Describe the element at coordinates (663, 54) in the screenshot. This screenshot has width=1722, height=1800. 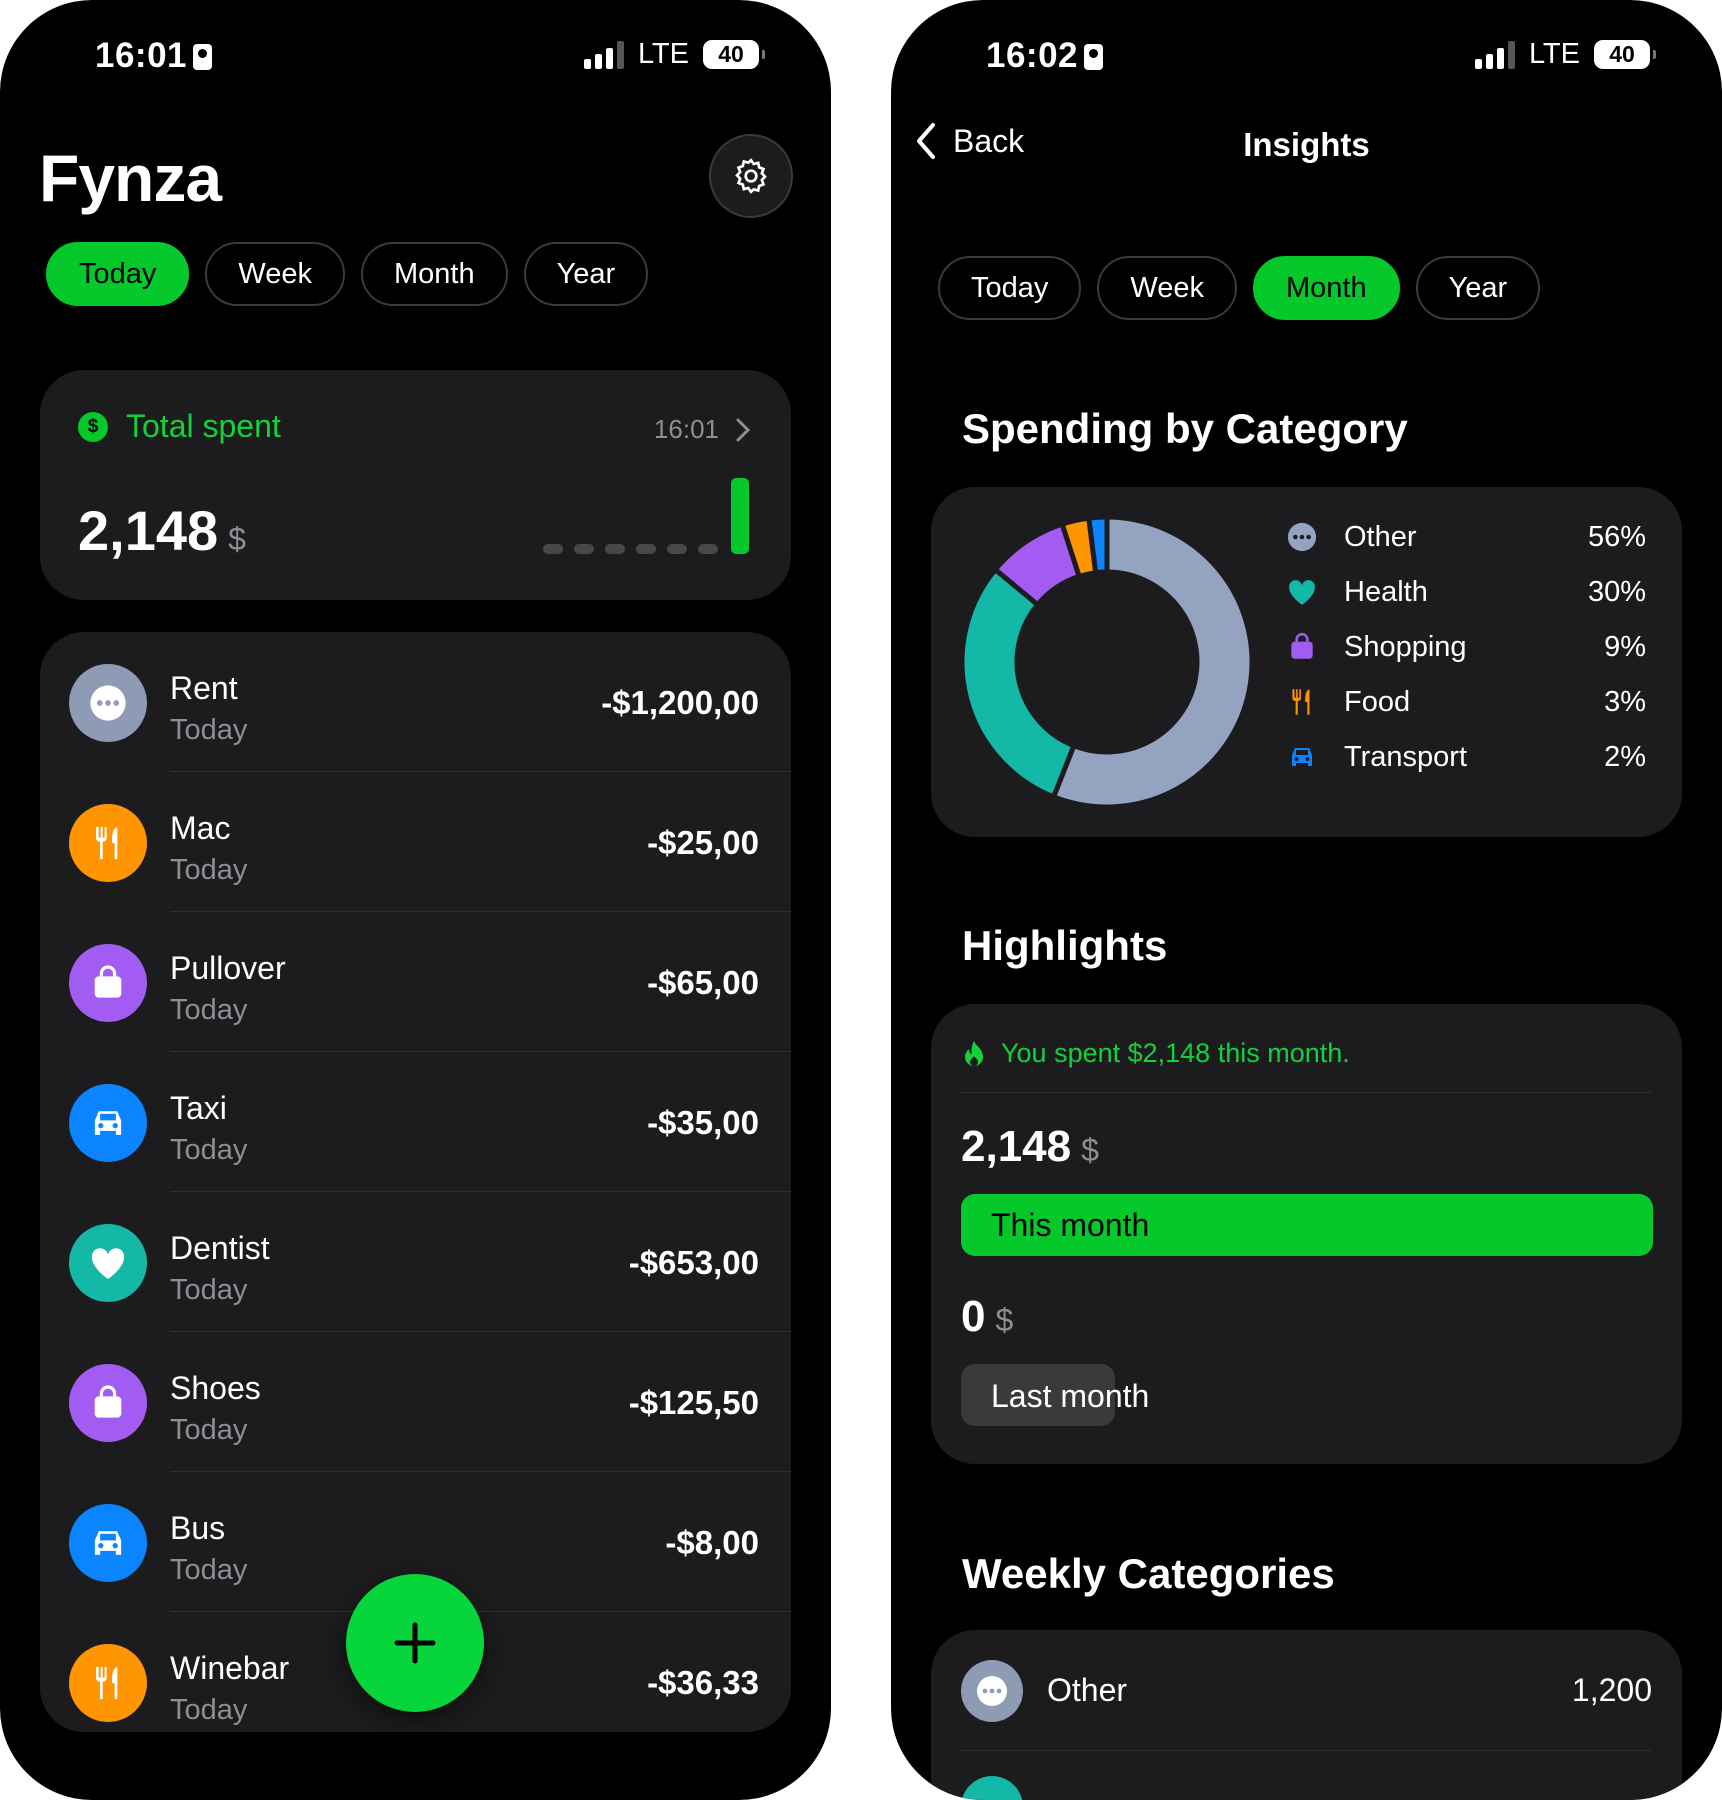
I see `network-type: LTE` at that location.